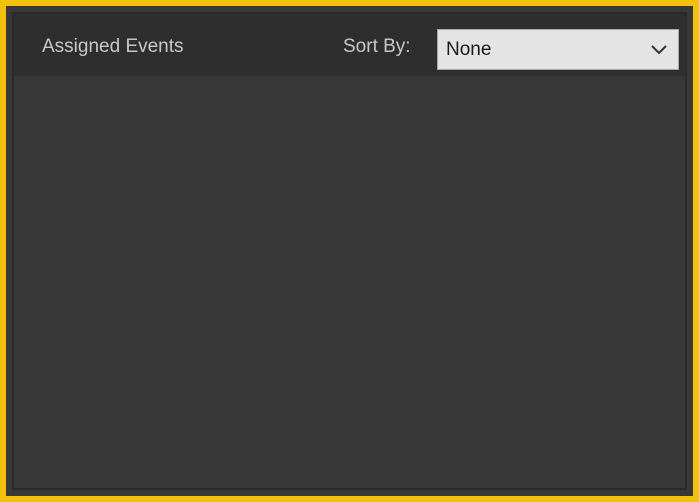 The height and width of the screenshot is (502, 699). I want to click on panel-title: Assigned Events, so click(113, 46).